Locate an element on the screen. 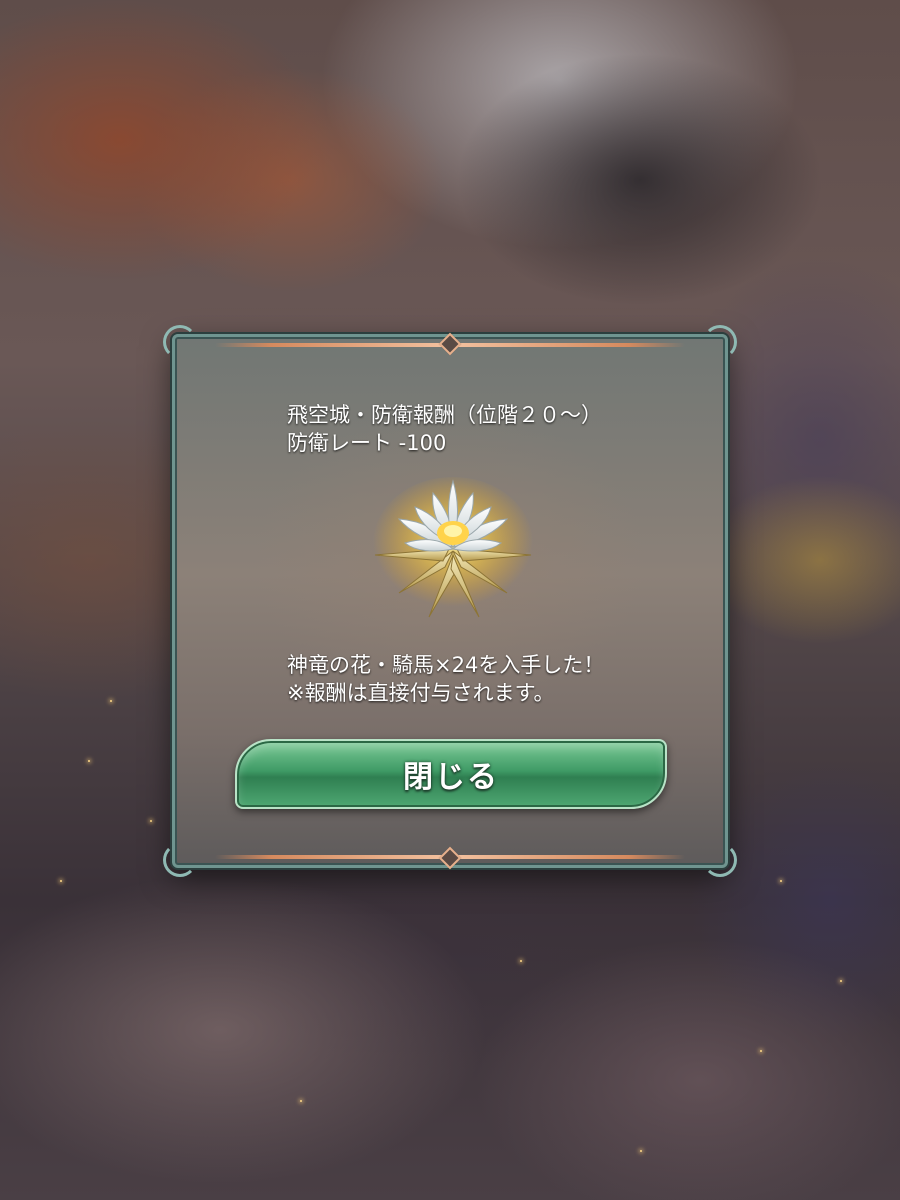  reward-message: 神竜の花・騎馬×24を入手した！ ※報酬は直接付与されます。 is located at coordinates (445, 679).